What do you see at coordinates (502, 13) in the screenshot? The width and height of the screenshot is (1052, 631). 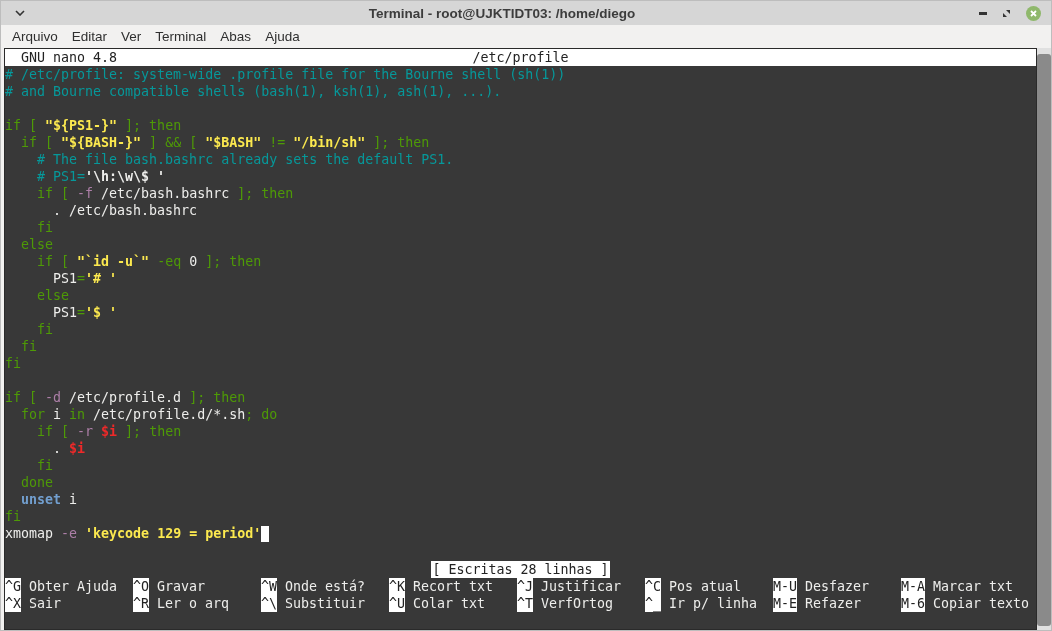 I see `window-title: Terminal - root@UJKTIDT03: /home/diego` at bounding box center [502, 13].